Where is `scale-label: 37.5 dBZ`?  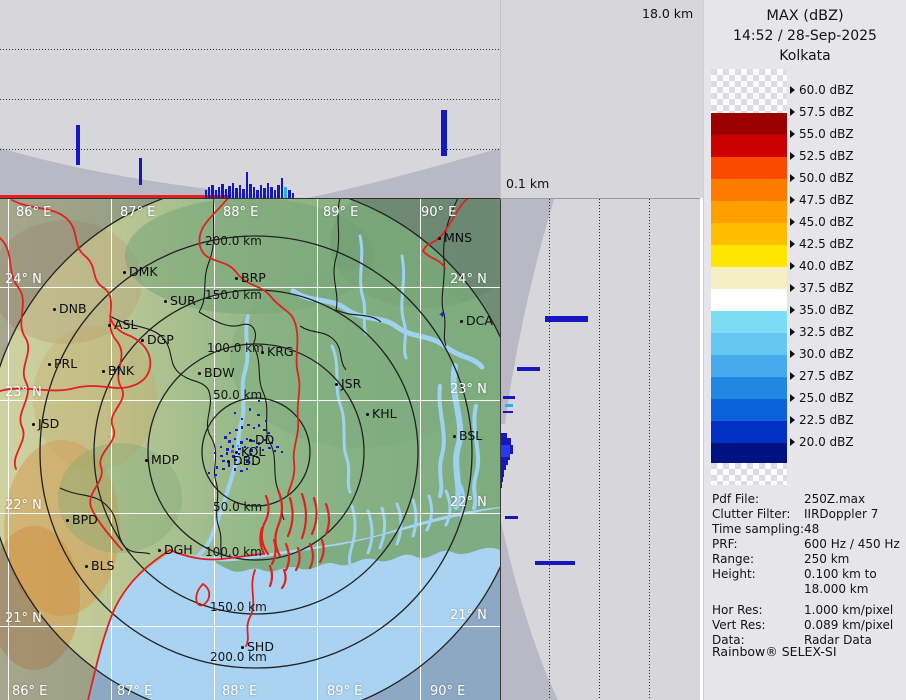 scale-label: 37.5 dBZ is located at coordinates (822, 288).